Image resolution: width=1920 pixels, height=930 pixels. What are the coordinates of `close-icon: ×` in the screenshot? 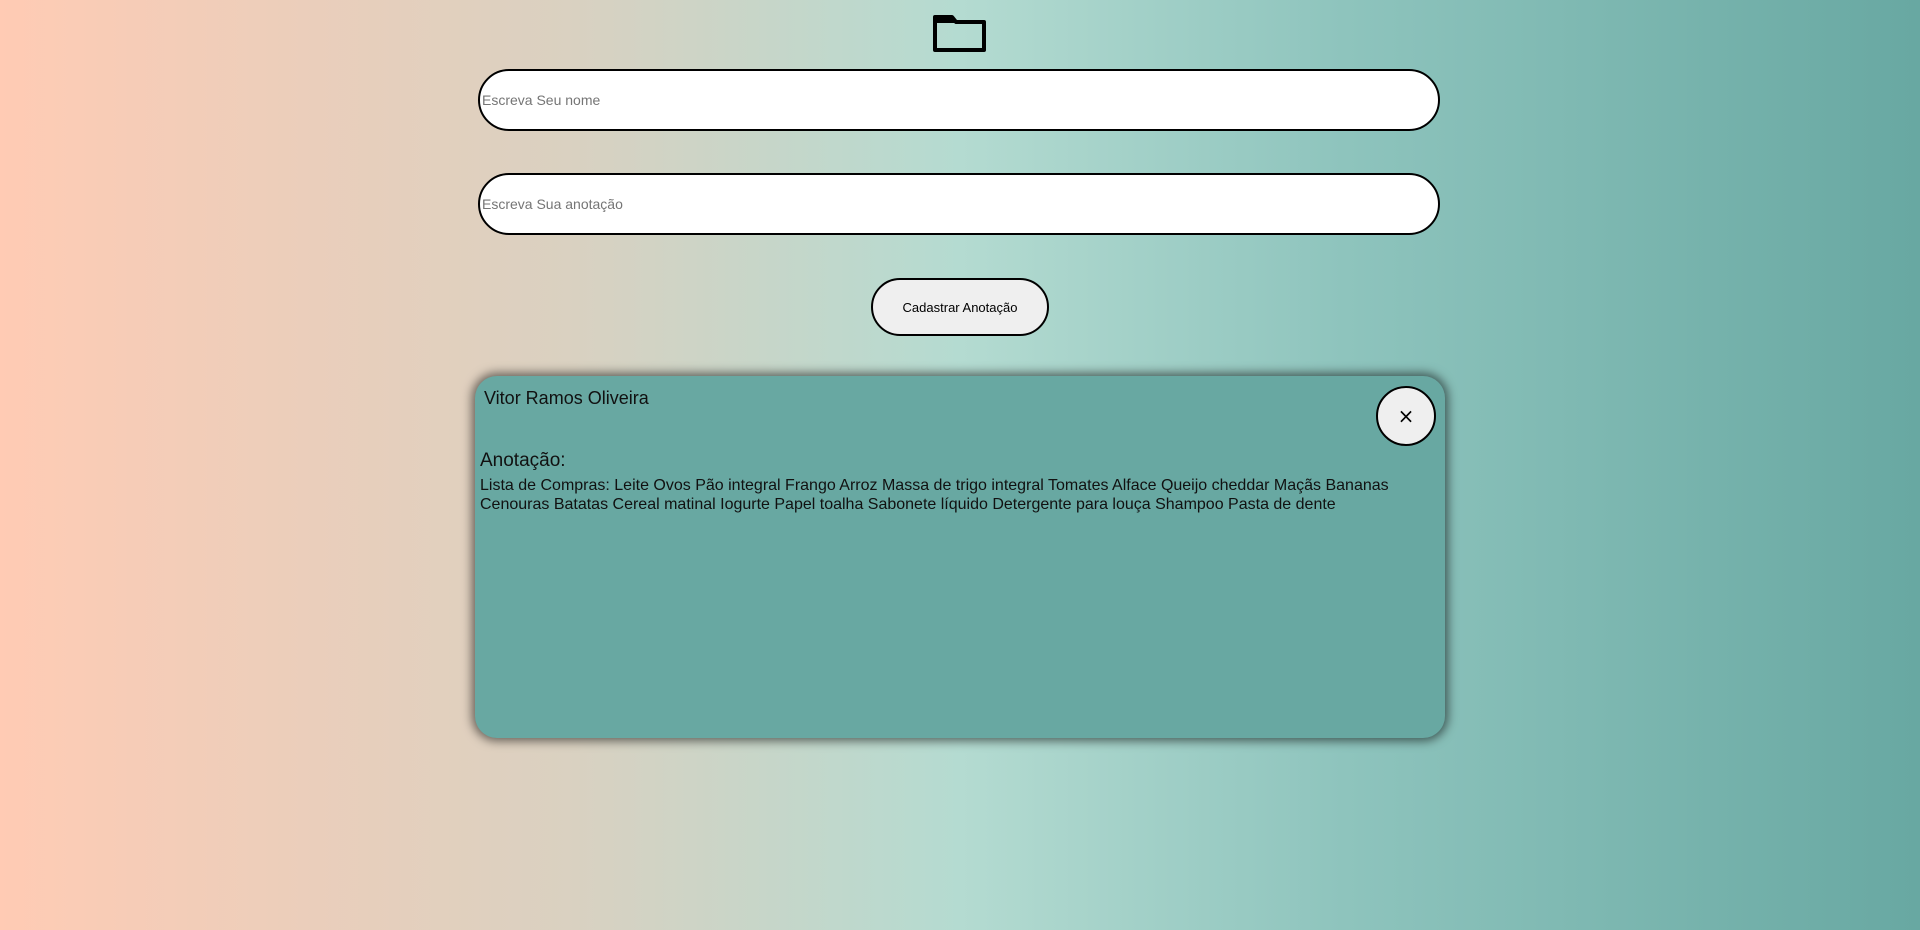 It's located at (1406, 416).